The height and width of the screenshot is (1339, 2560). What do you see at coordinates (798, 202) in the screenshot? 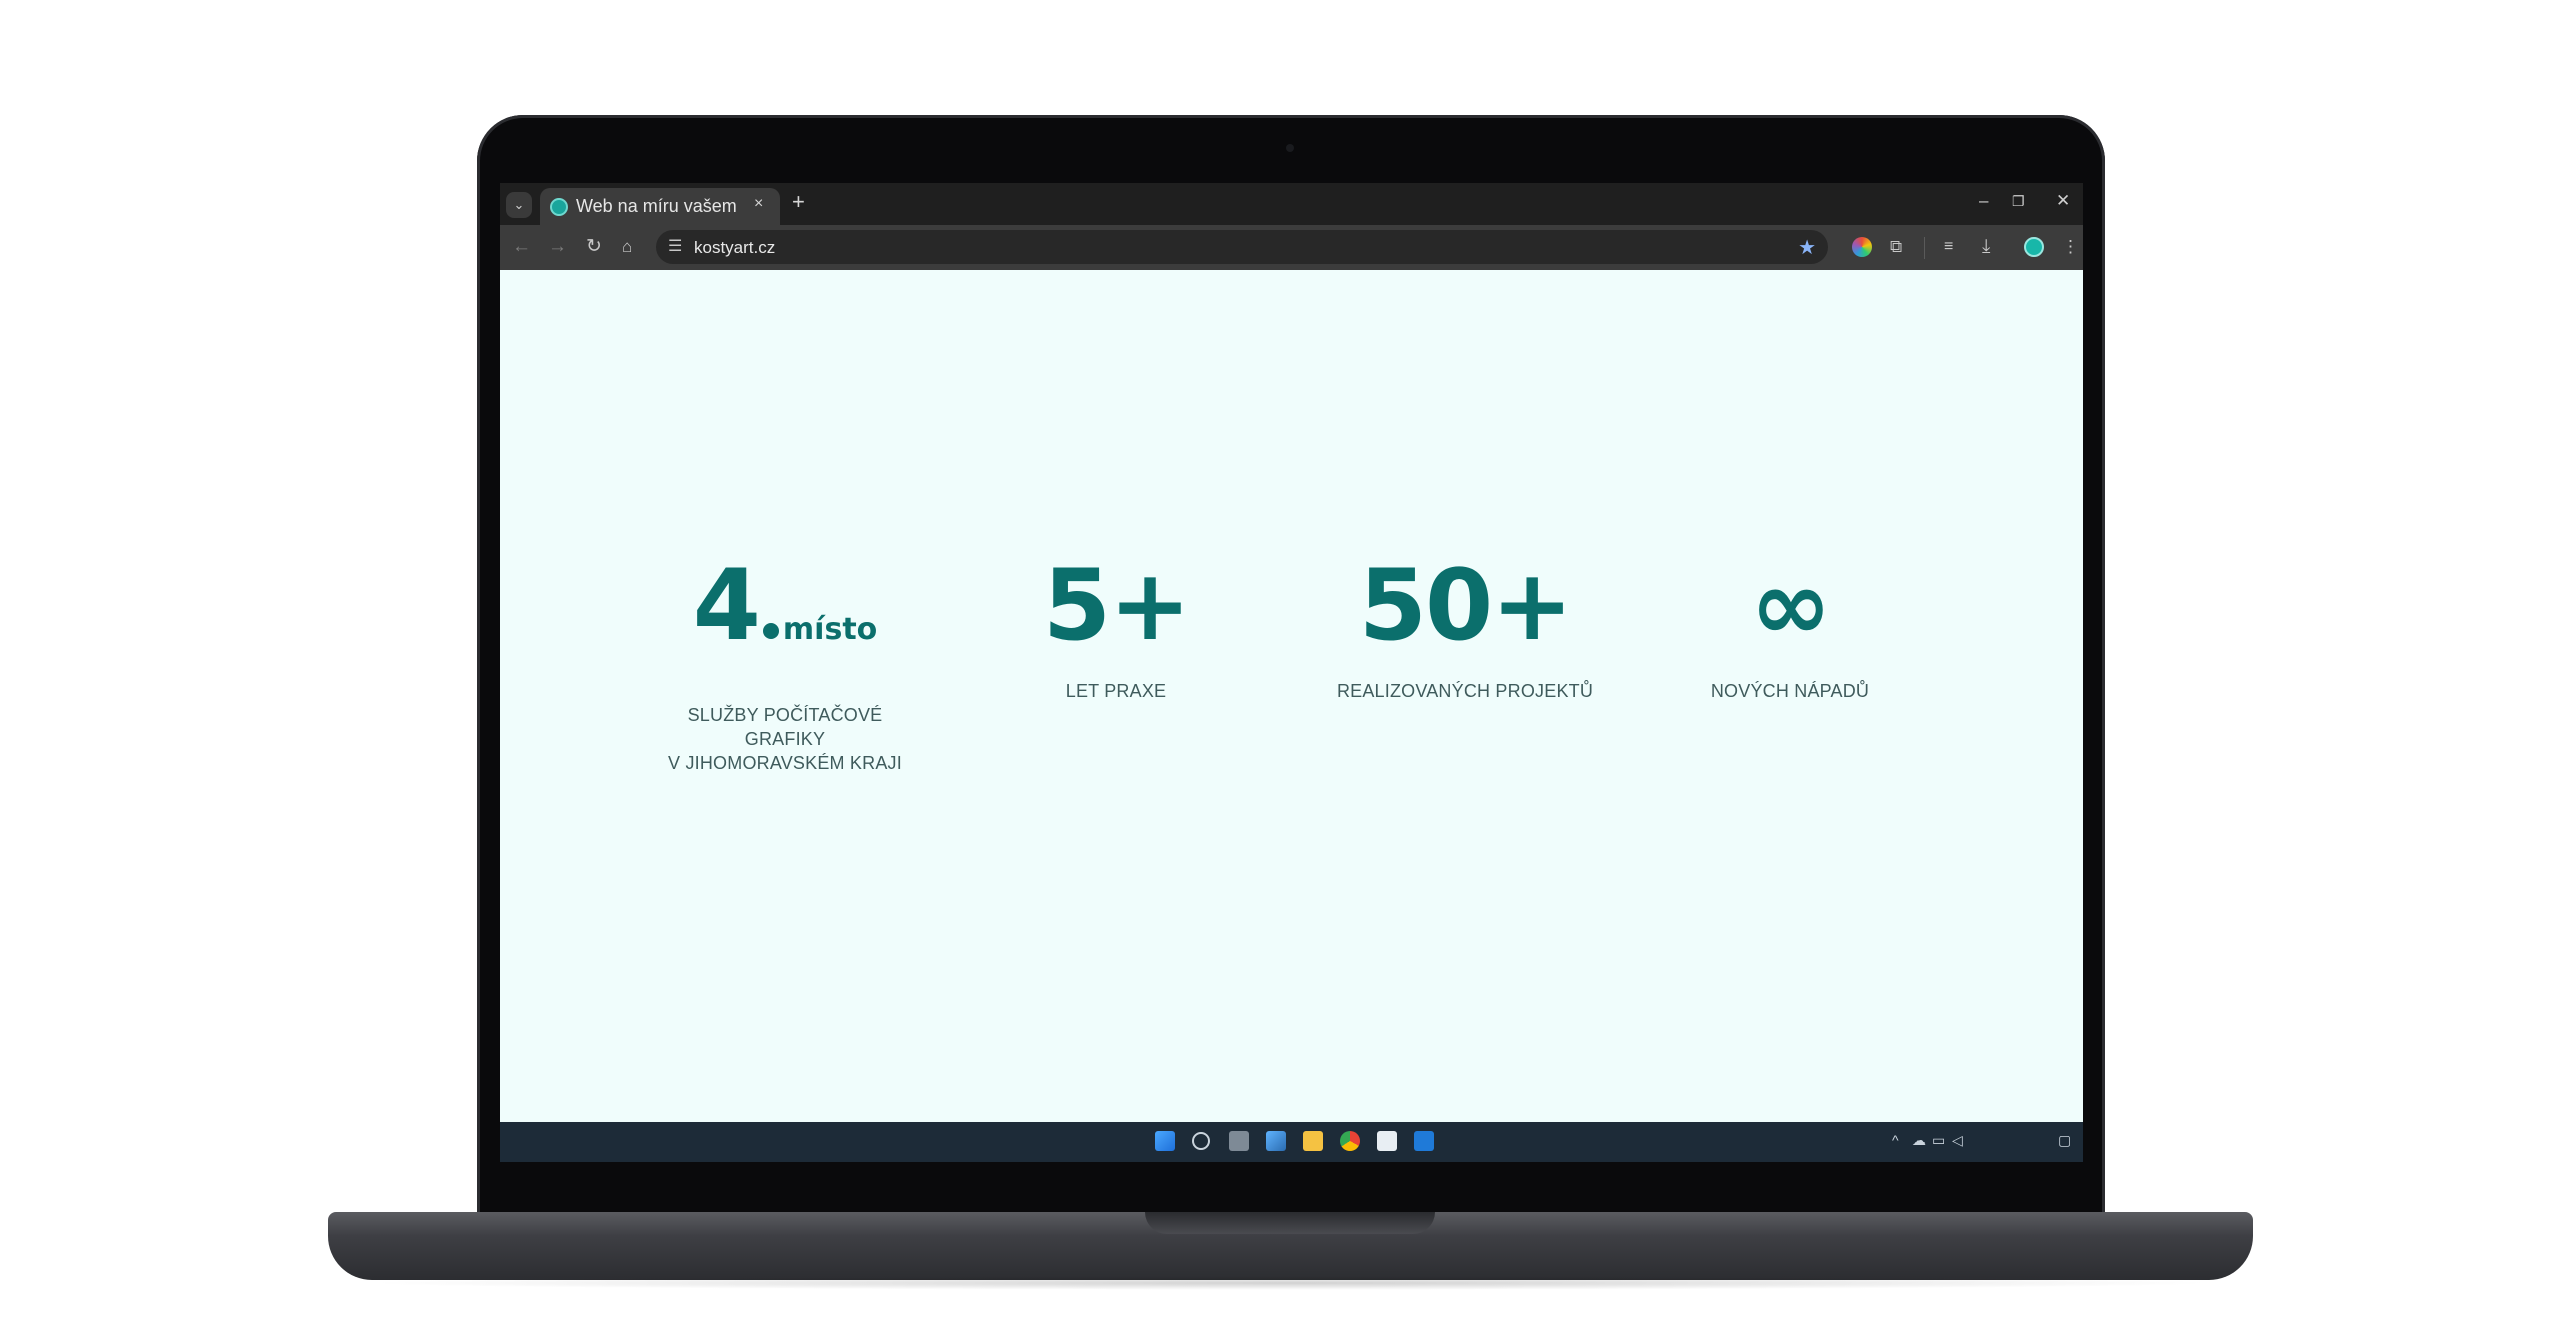
I see `new-tab-button: +` at bounding box center [798, 202].